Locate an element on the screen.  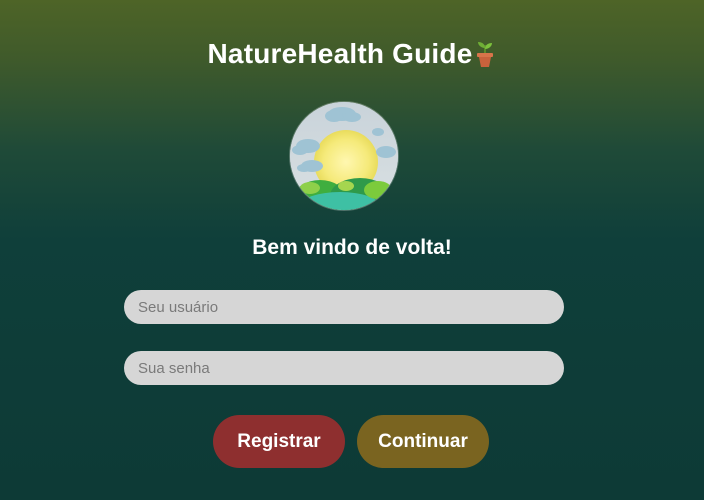
continue-button: Continuar is located at coordinates (423, 441).